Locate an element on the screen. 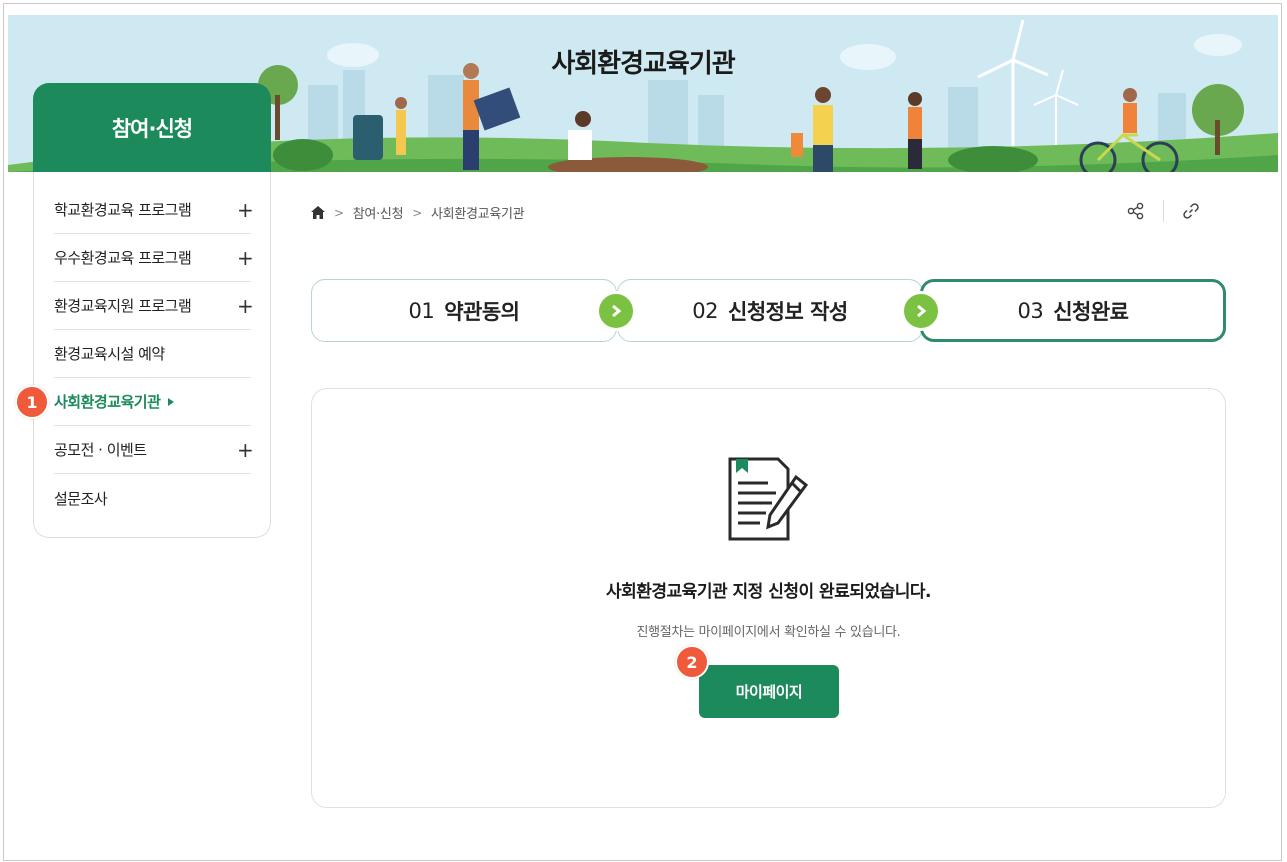  sidebar-item-facility-reservation: 환경교육시설 예약 is located at coordinates (152, 354).